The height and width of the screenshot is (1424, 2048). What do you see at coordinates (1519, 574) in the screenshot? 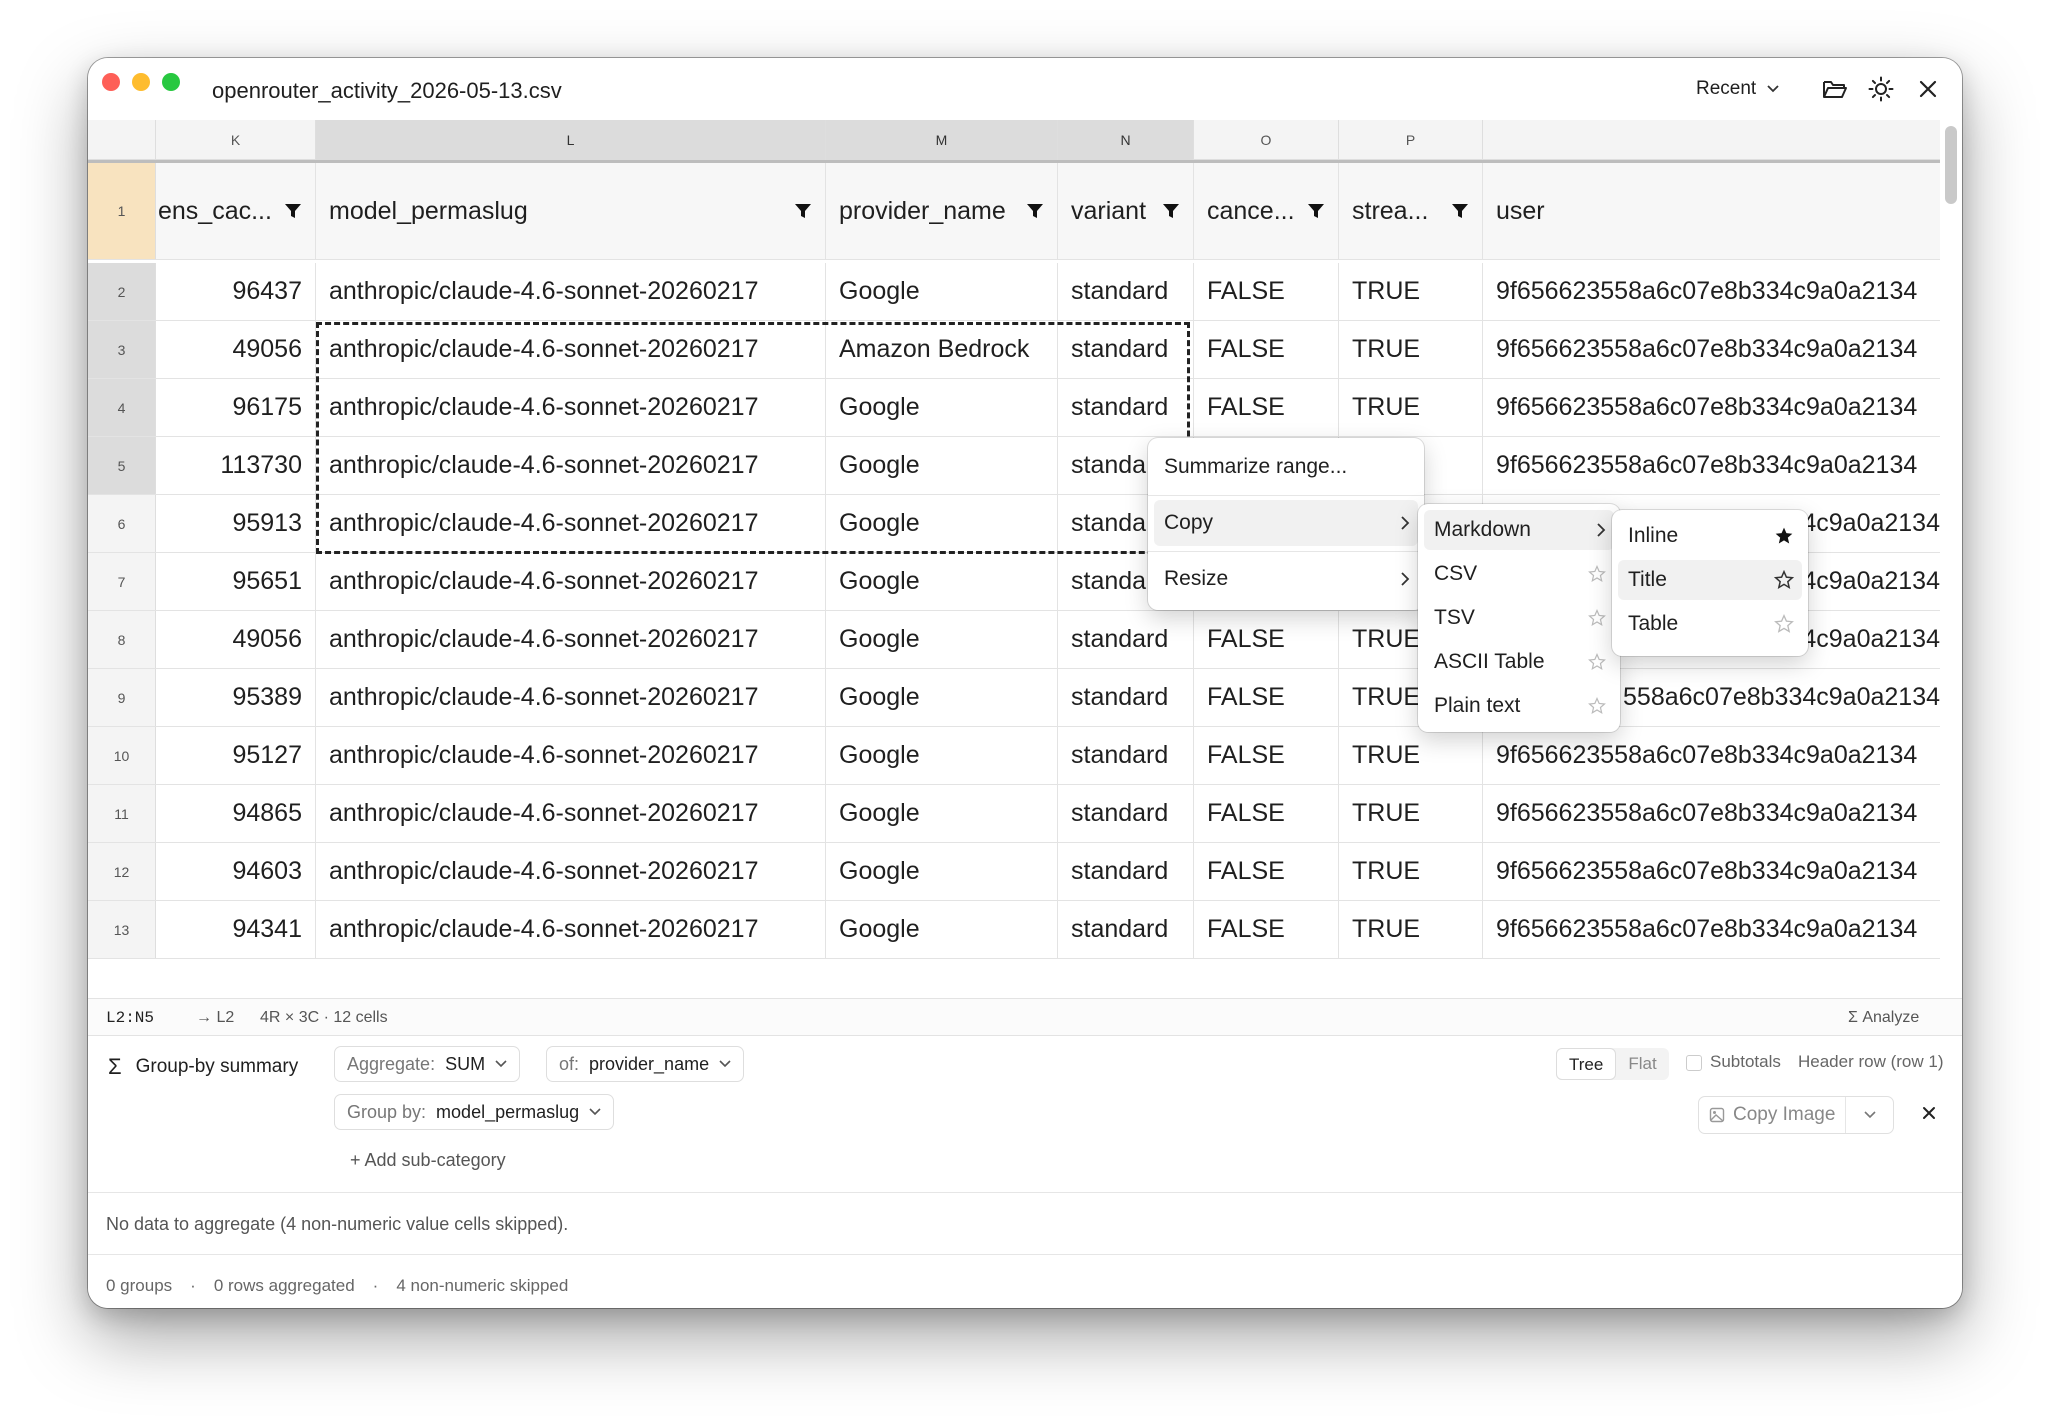
I see `menu-item-csv: CSV` at bounding box center [1519, 574].